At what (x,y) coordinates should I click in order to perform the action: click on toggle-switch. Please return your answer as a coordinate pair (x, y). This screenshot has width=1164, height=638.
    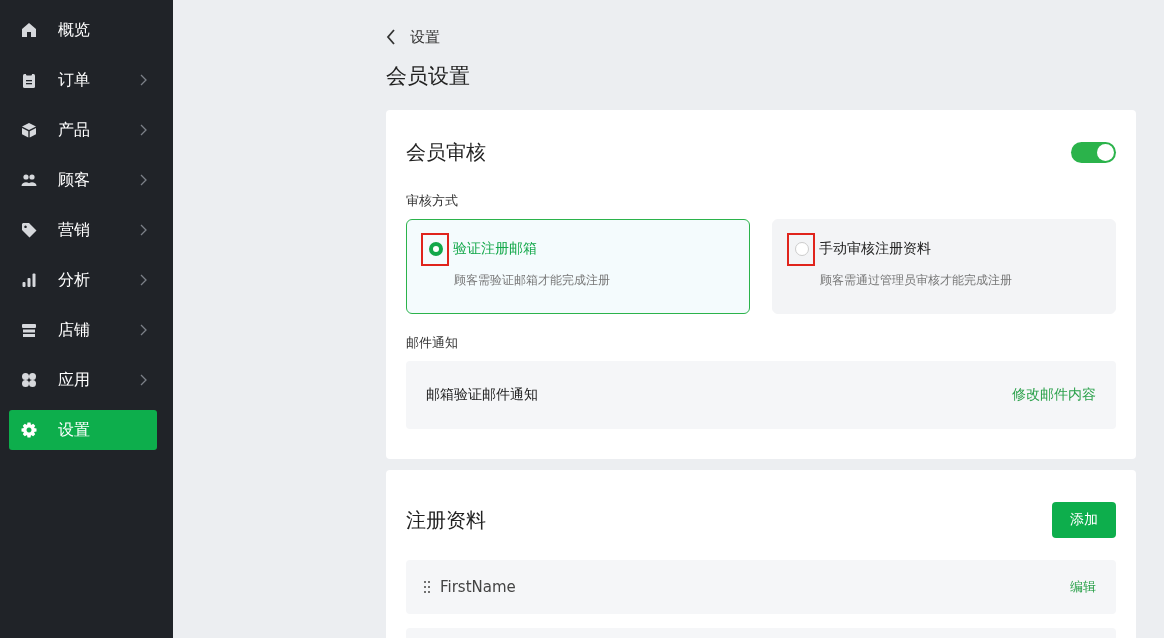
    Looking at the image, I should click on (1093, 152).